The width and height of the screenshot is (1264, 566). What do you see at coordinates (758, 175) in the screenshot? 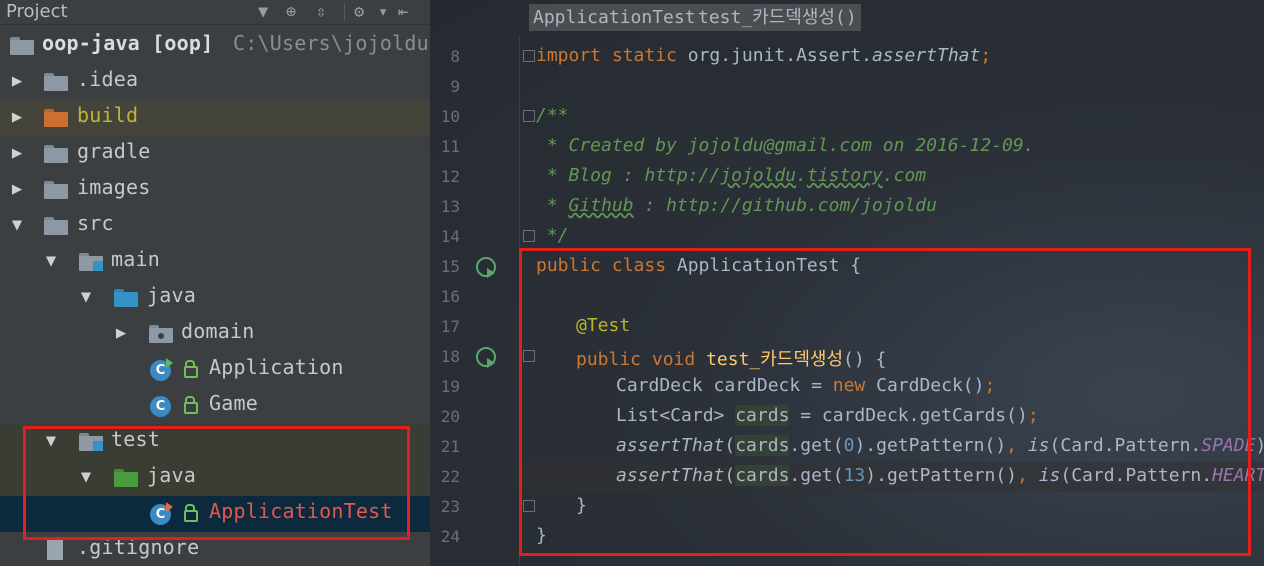
I see `typo-word: jojoldu` at bounding box center [758, 175].